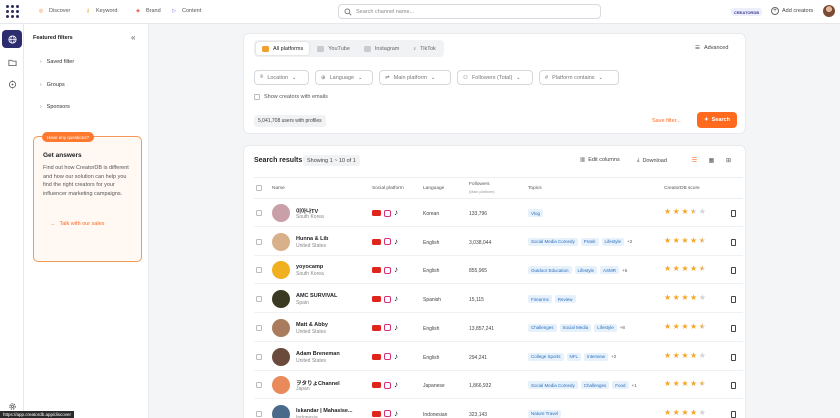 Image resolution: width=840 pixels, height=418 pixels. I want to click on topic-tag: NFL, so click(574, 357).